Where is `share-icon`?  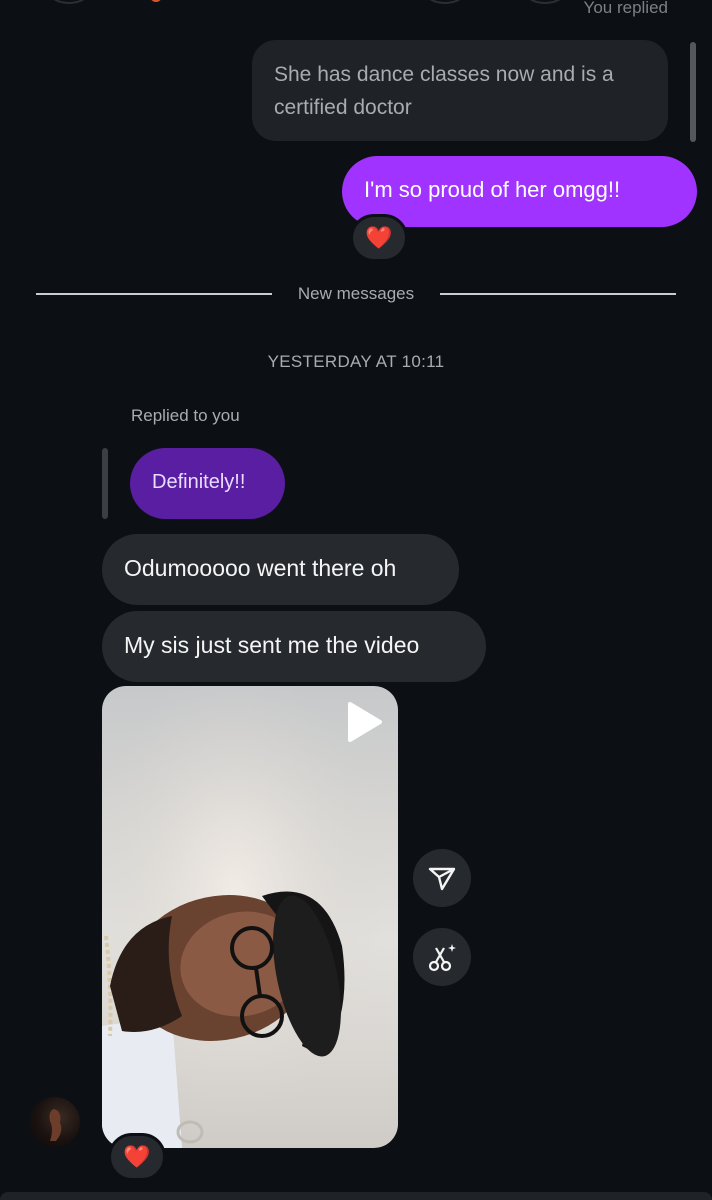
share-icon is located at coordinates (442, 879).